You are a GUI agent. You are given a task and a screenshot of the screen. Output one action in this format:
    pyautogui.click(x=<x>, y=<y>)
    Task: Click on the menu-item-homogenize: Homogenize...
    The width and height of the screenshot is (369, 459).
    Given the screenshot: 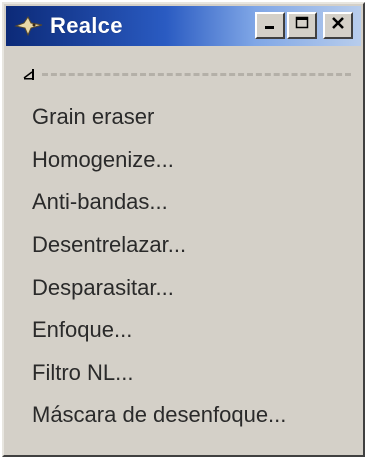 What is the action you would take?
    pyautogui.click(x=183, y=160)
    